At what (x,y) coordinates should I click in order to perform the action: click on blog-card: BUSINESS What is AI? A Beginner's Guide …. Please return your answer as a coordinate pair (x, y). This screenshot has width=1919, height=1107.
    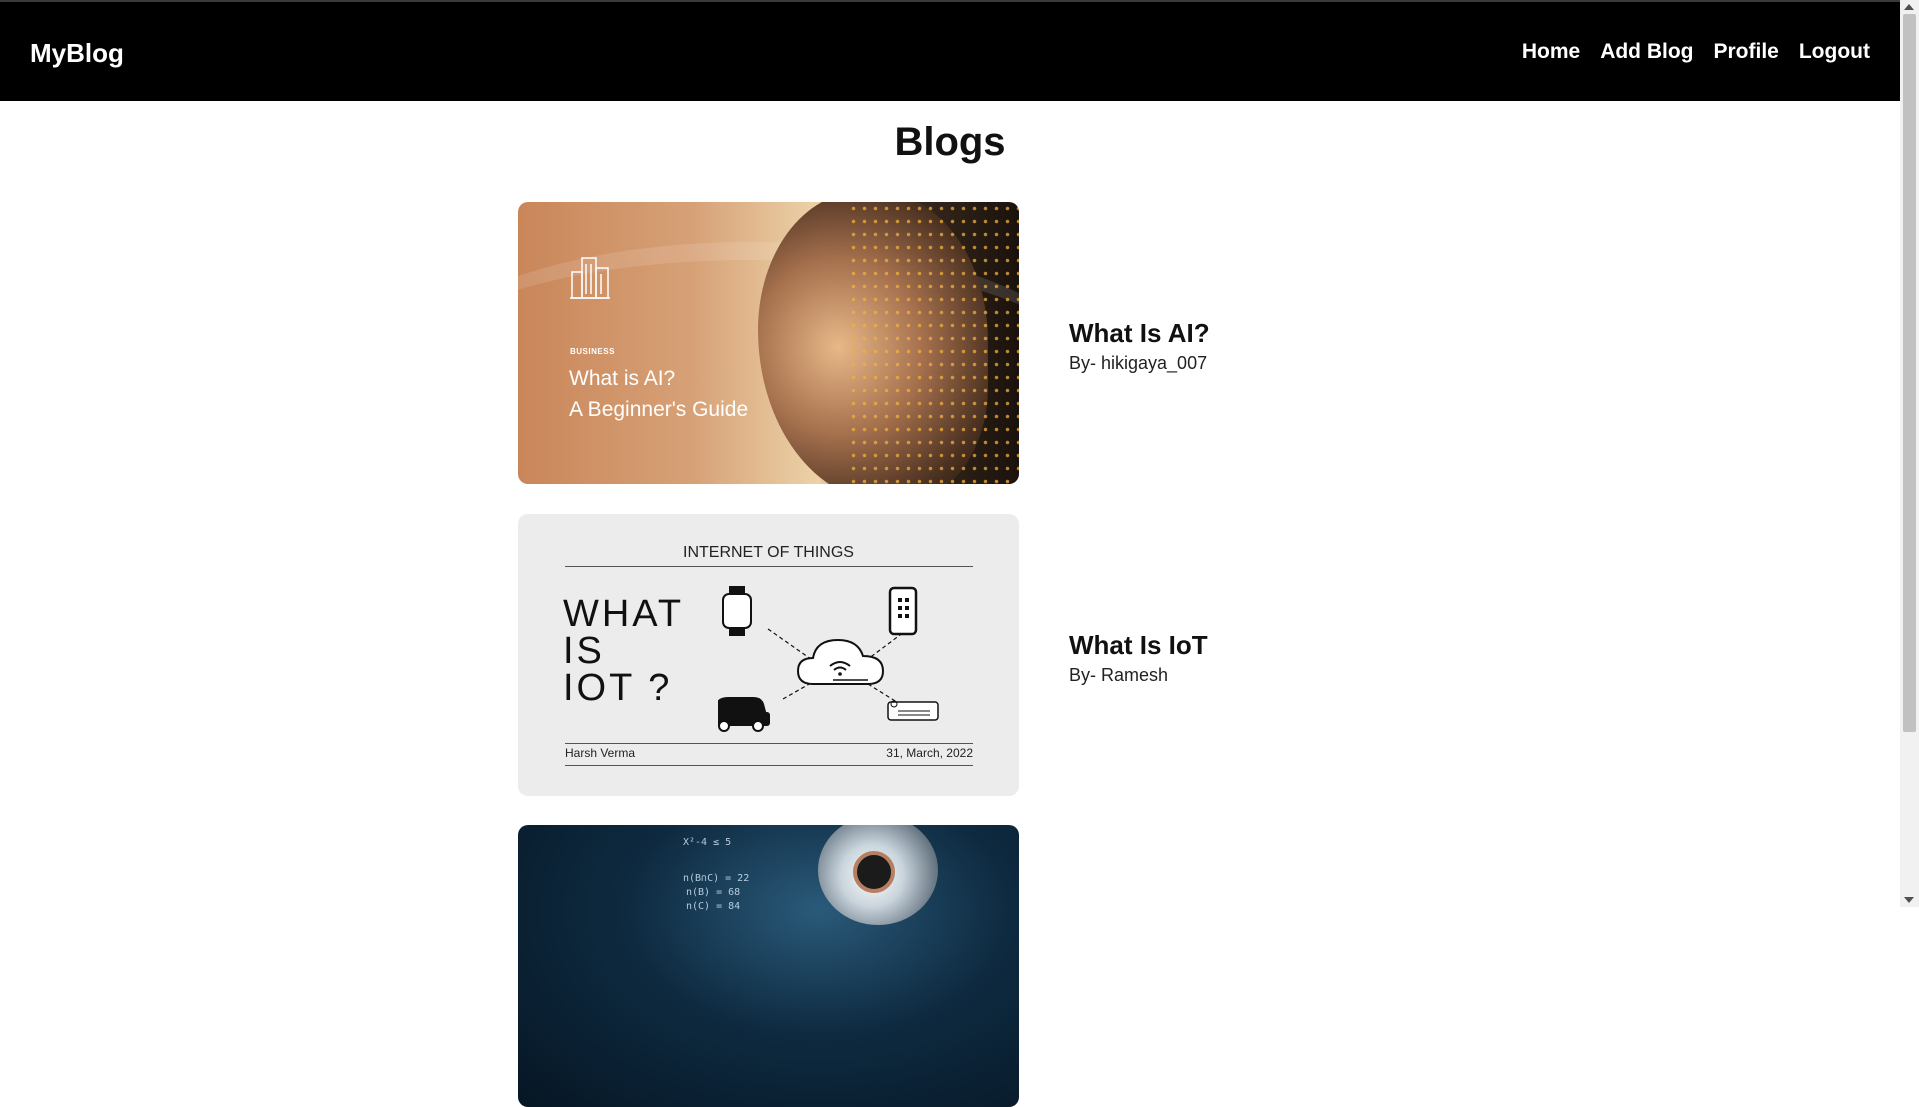
    Looking at the image, I should click on (868, 343).